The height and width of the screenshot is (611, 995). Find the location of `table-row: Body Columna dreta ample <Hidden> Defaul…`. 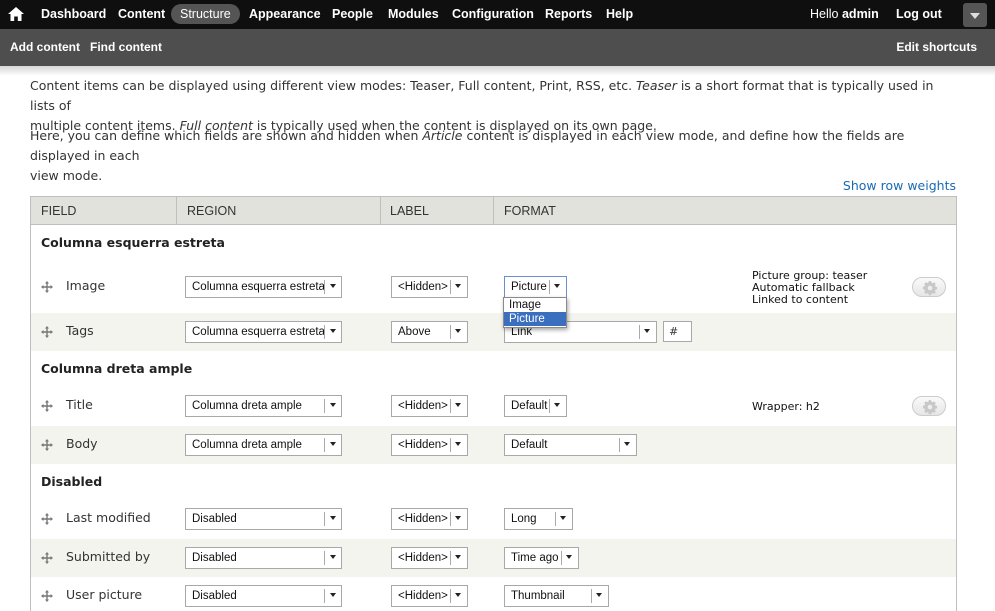

table-row: Body Columna dreta ample <Hidden> Defaul… is located at coordinates (493, 445).